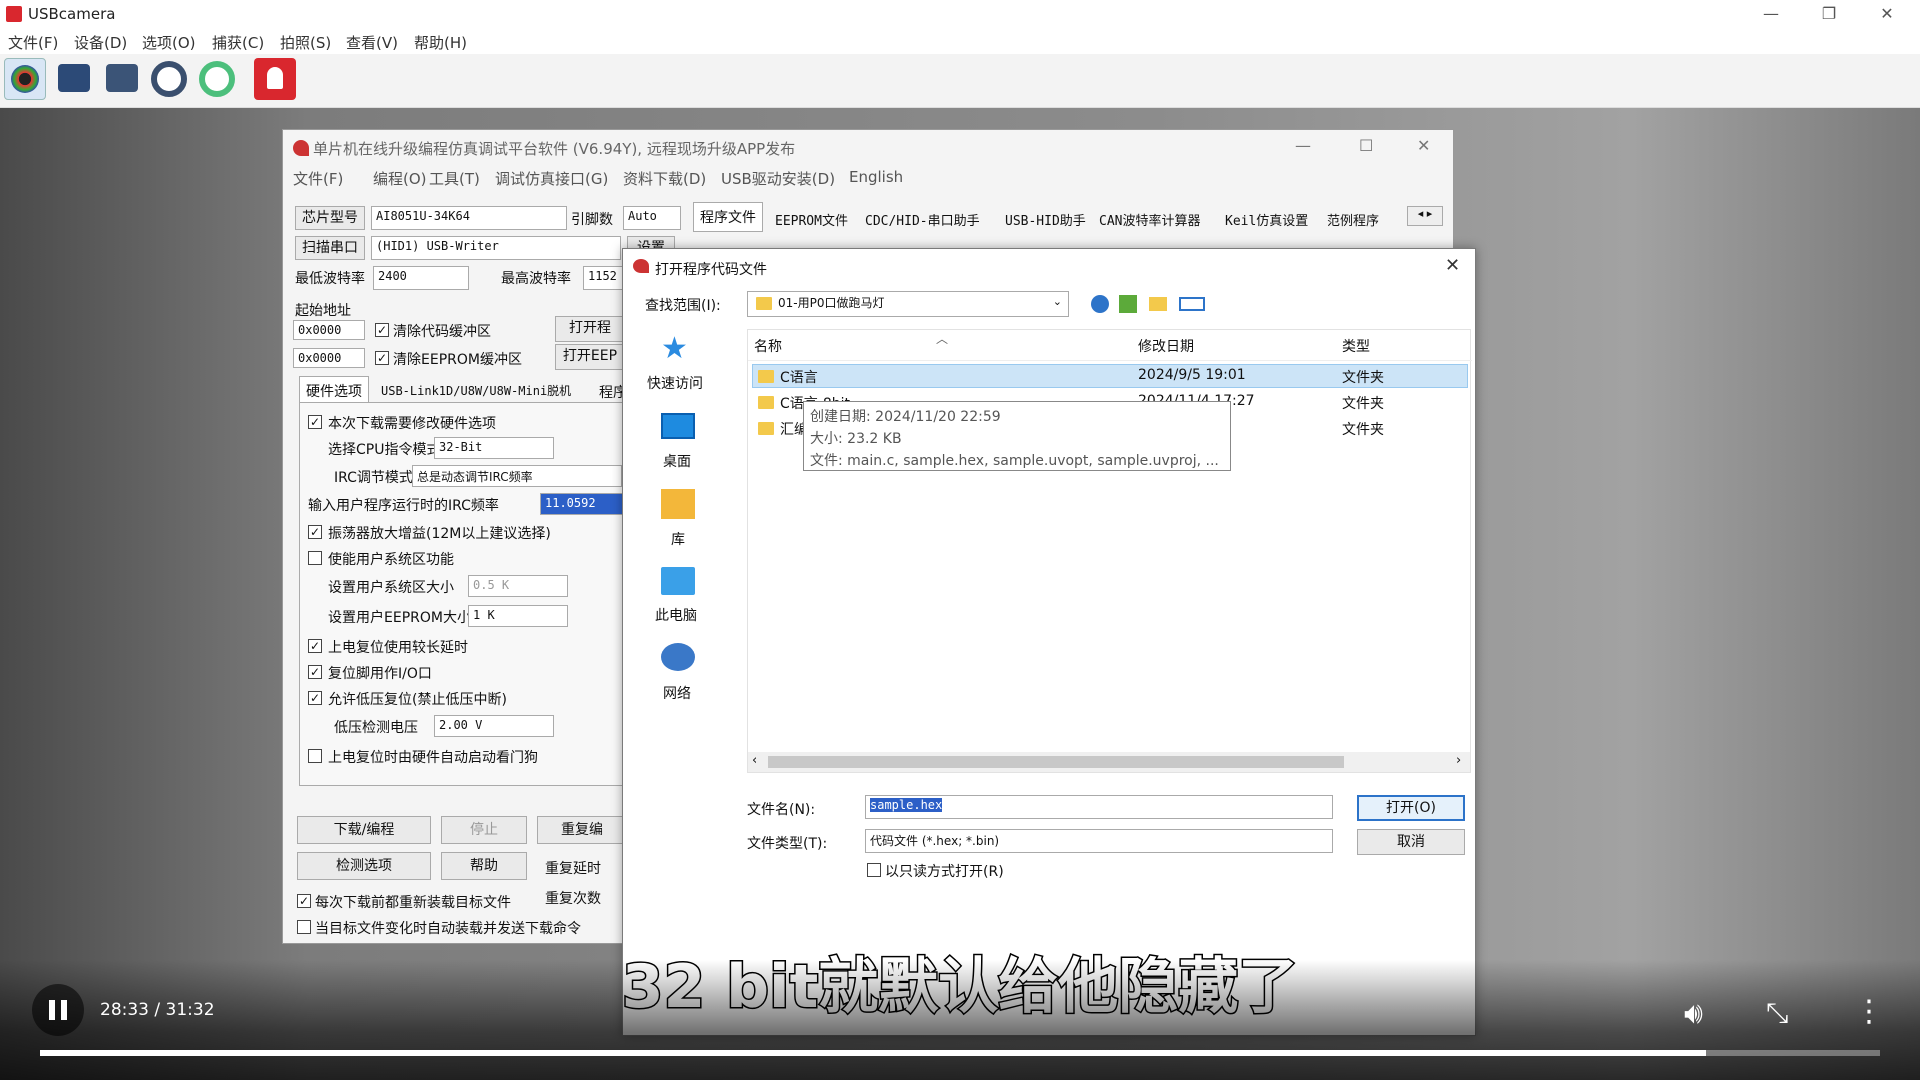  What do you see at coordinates (169, 42) in the screenshot?
I see `menu-options: 选项(O)` at bounding box center [169, 42].